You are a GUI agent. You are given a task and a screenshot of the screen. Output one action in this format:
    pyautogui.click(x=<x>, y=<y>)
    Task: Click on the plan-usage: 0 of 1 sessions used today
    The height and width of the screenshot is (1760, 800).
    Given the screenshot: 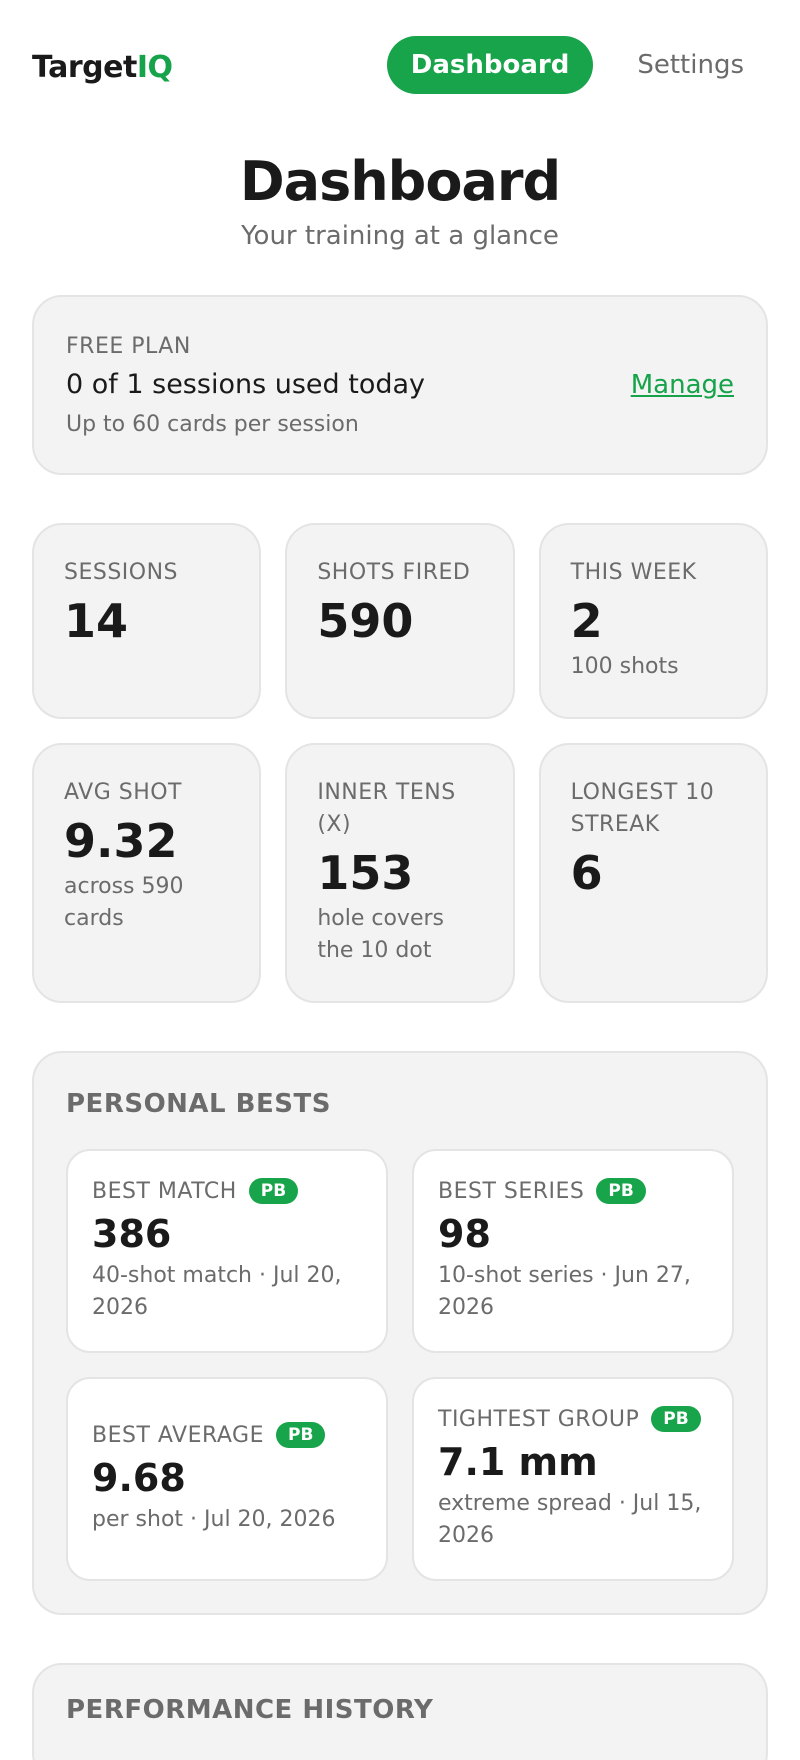 What is the action you would take?
    pyautogui.click(x=246, y=384)
    